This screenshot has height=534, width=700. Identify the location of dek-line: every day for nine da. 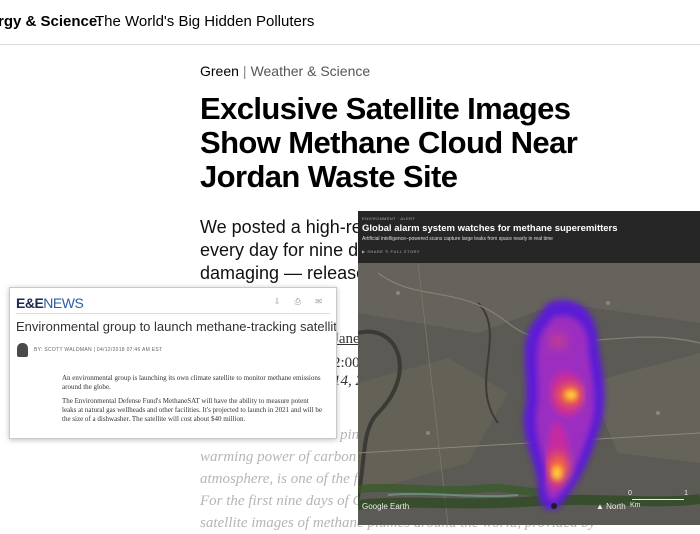
(284, 250).